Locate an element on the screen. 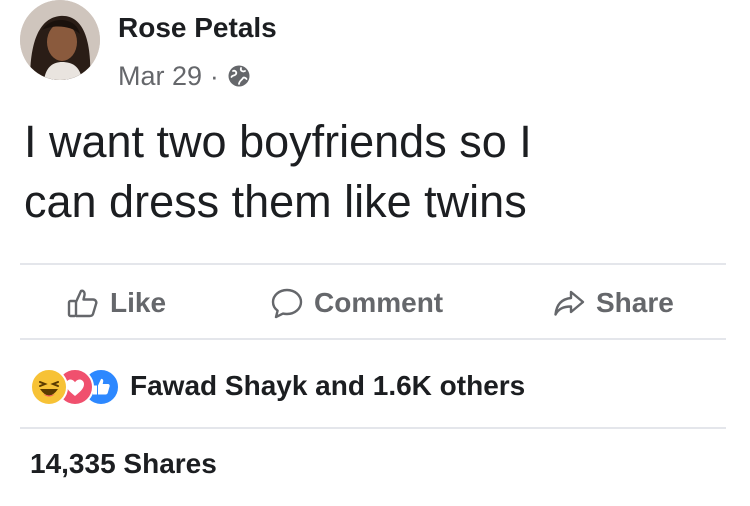 The height and width of the screenshot is (506, 750). reactions-text: Fawad Shayk and 1.6K others is located at coordinates (327, 386).